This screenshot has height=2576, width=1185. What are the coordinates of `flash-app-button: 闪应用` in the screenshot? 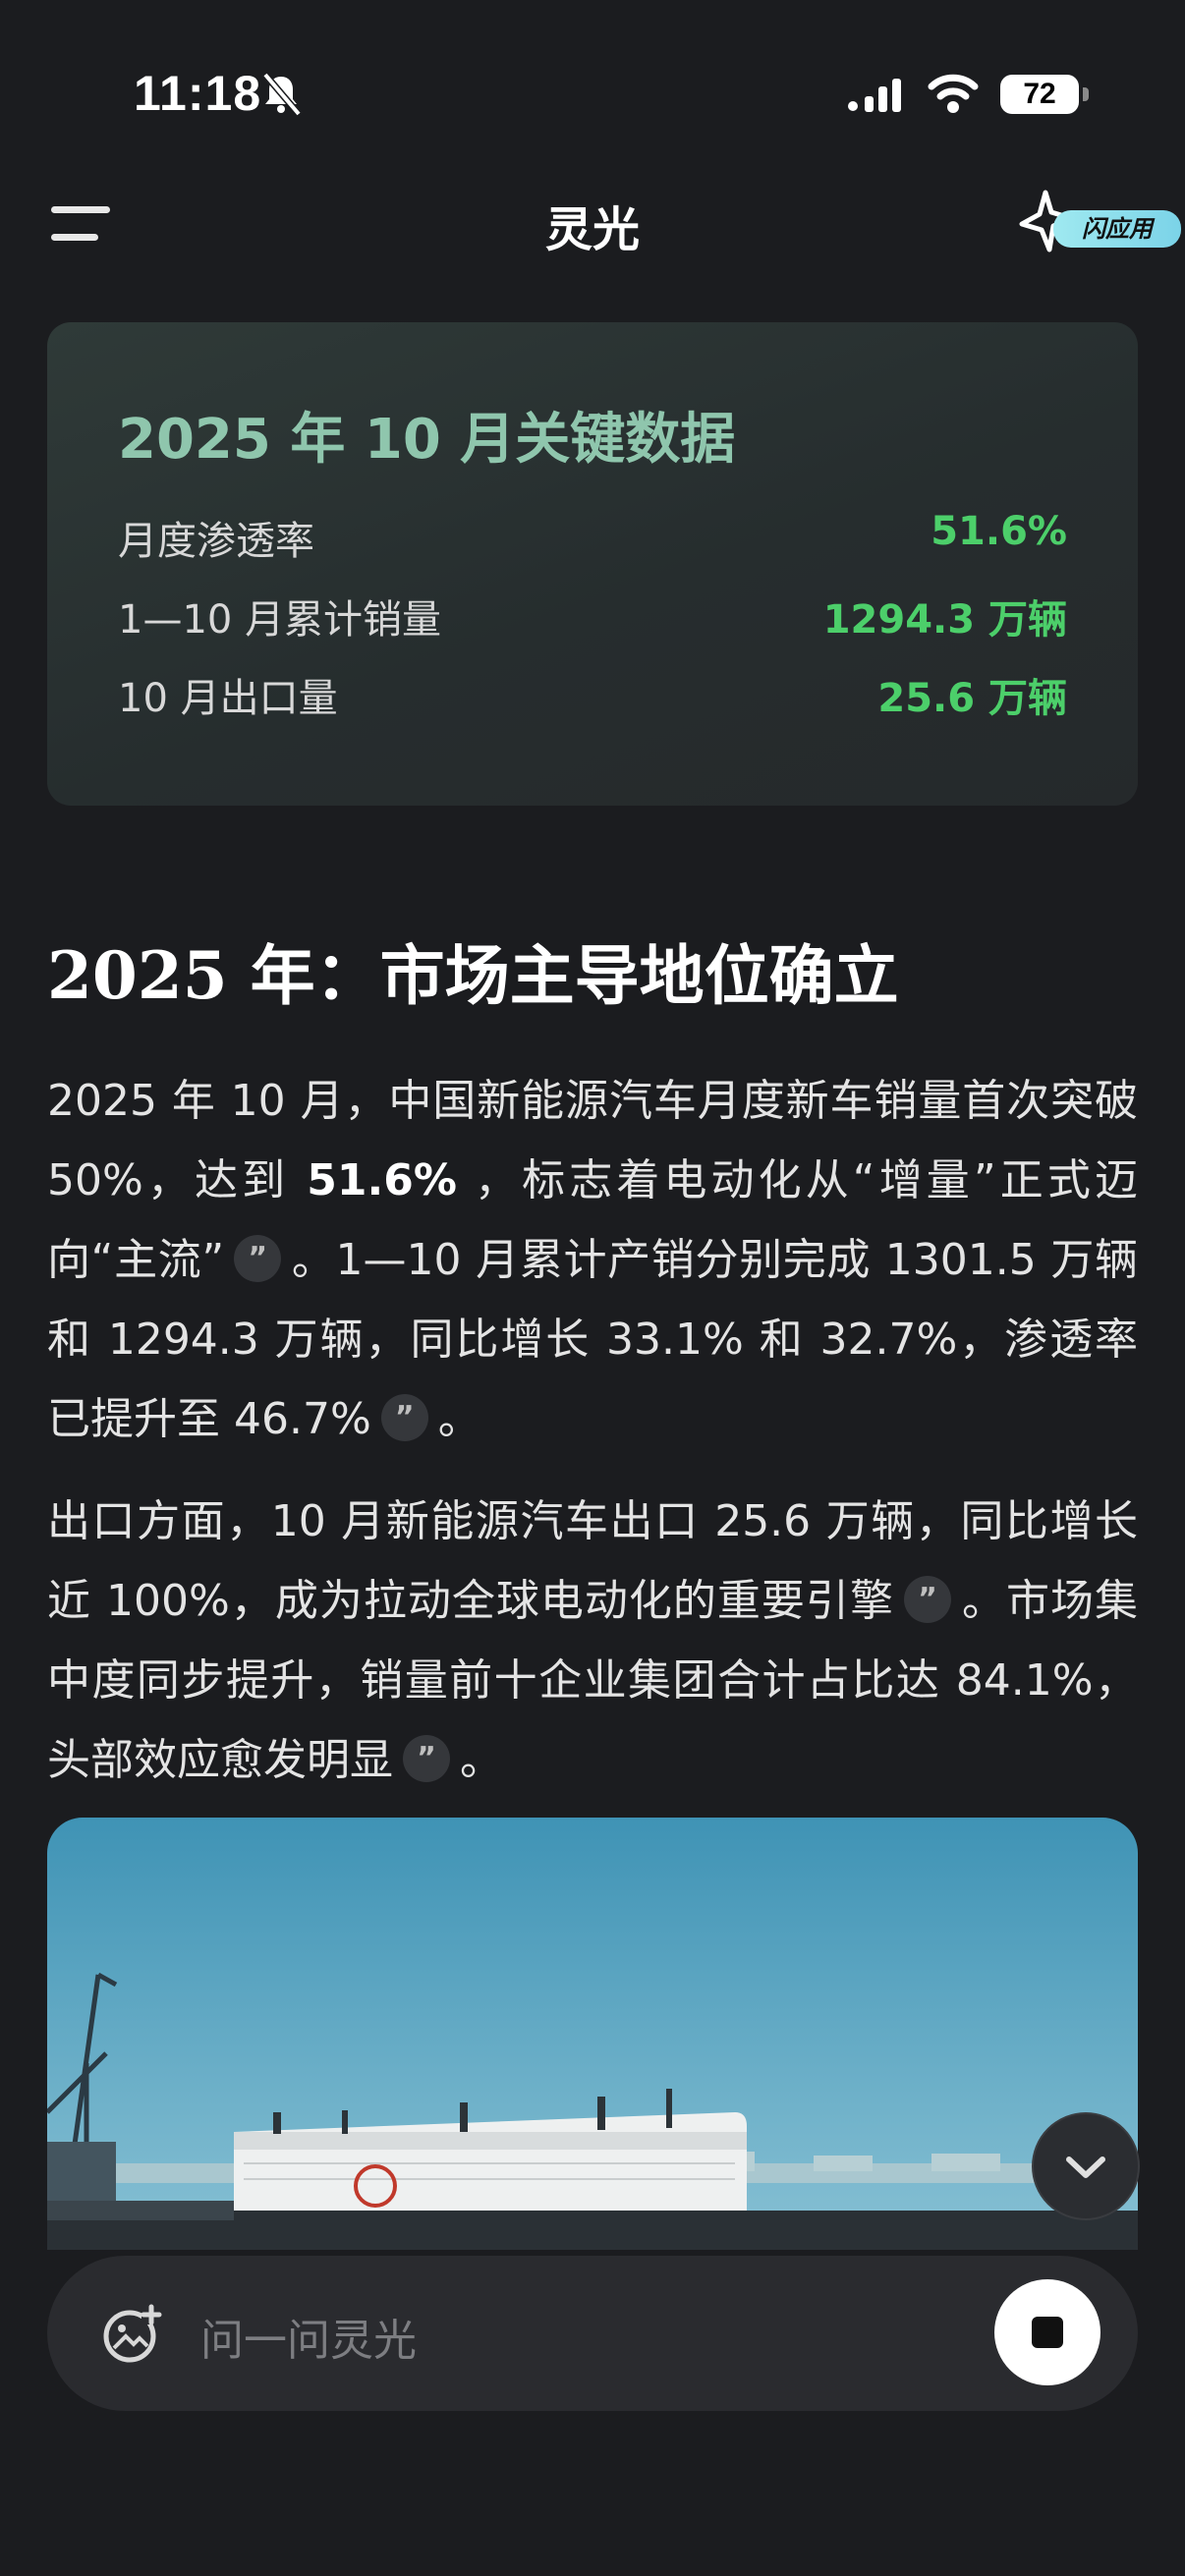 It's located at (1099, 223).